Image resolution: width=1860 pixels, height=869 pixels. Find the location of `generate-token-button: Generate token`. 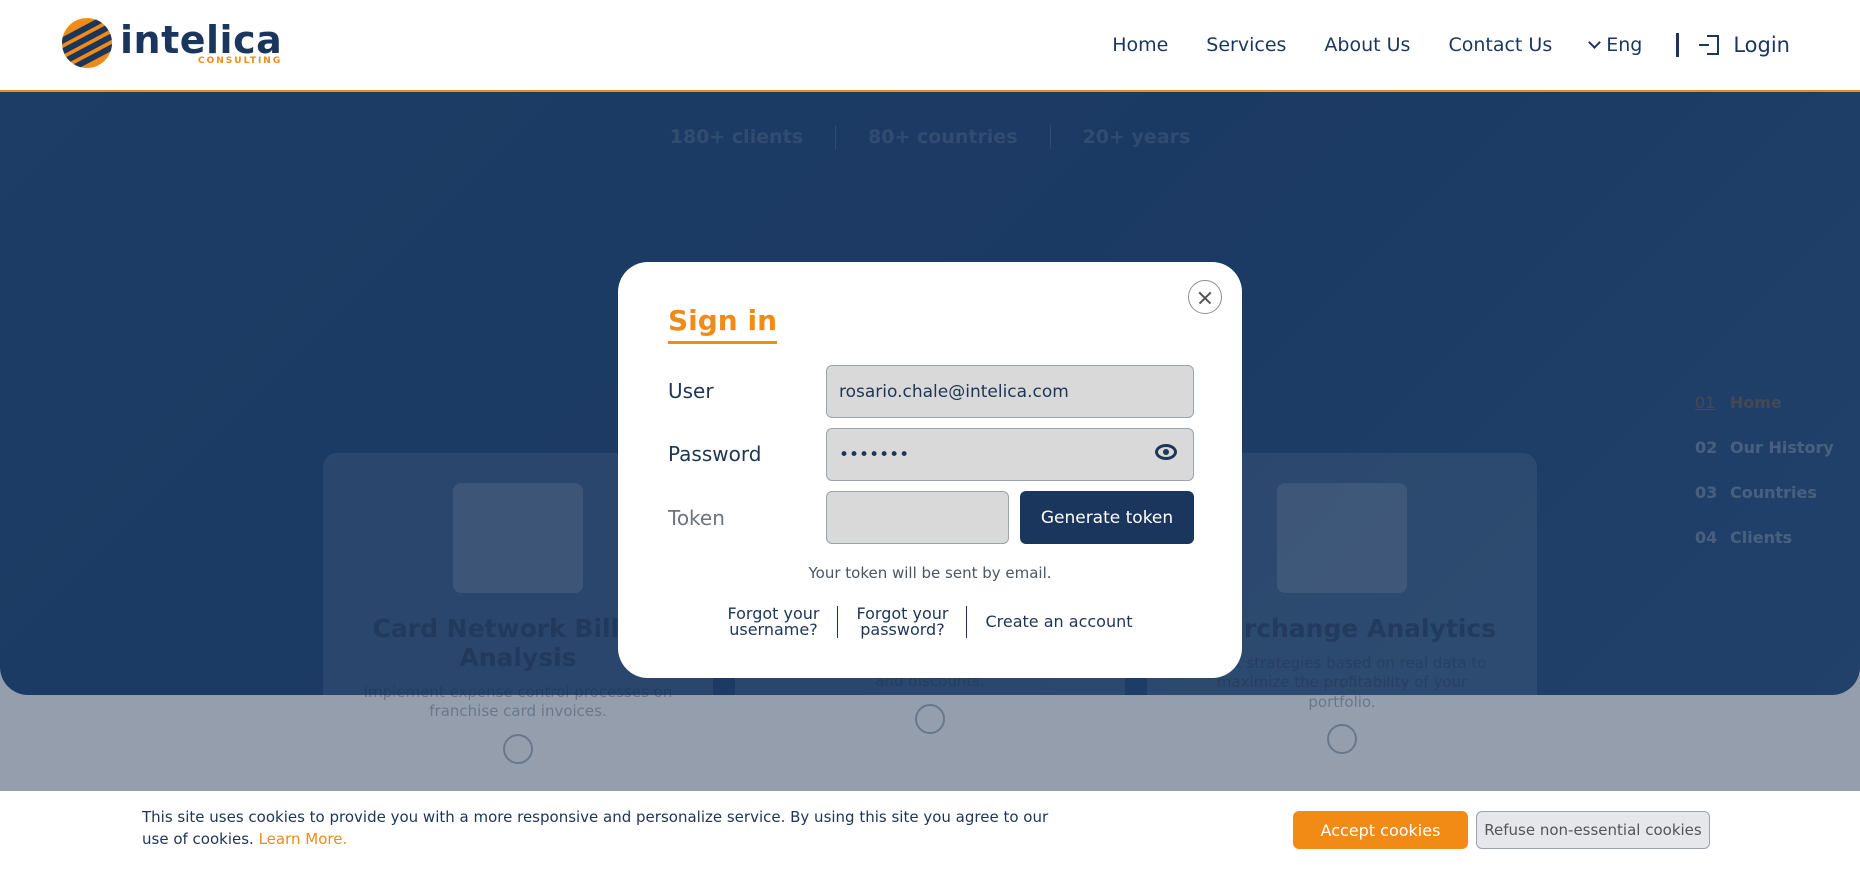

generate-token-button: Generate token is located at coordinates (1107, 517).